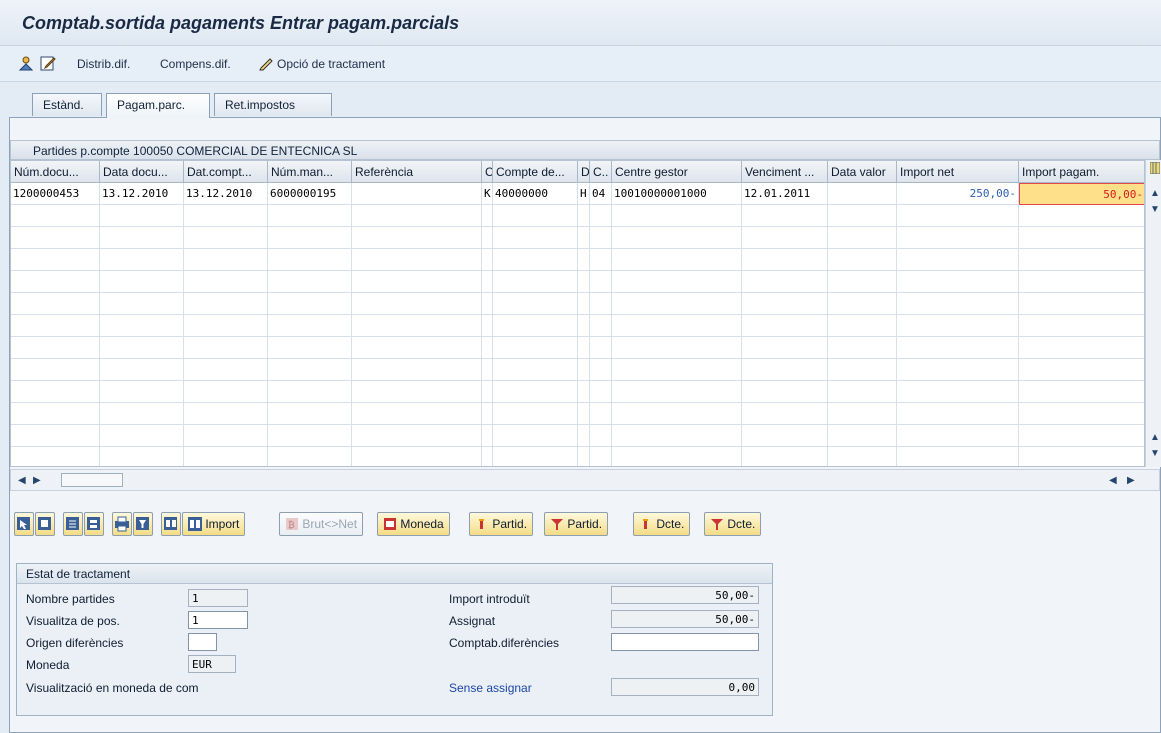 Image resolution: width=1161 pixels, height=733 pixels. I want to click on assignat-field: 50,00-, so click(685, 619).